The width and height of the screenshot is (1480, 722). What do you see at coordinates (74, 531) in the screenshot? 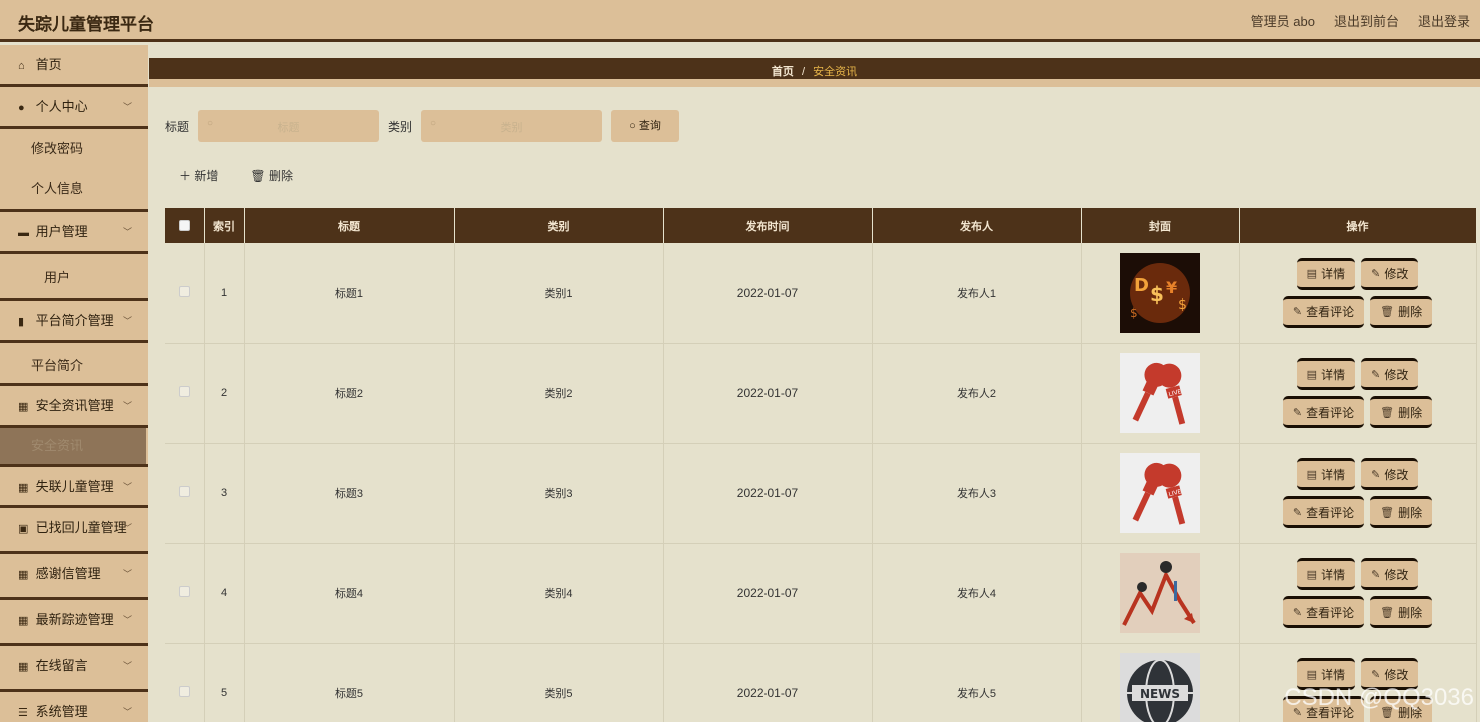
I see `sidebar-item-found-mgmt: ▣ 已找回儿童管理 ﹀` at bounding box center [74, 531].